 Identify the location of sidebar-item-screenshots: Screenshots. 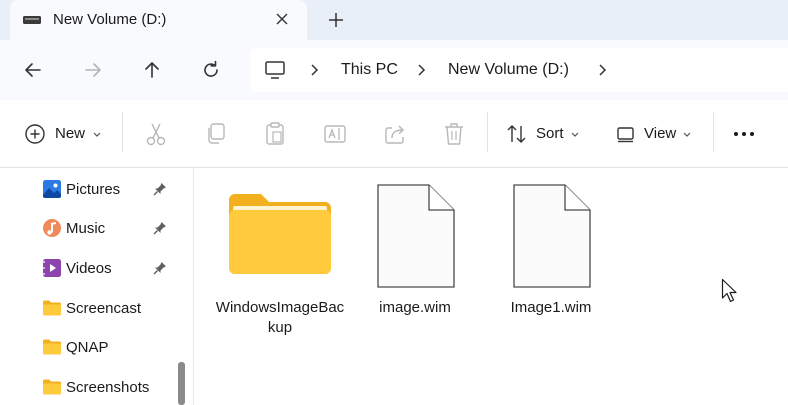
(87, 386).